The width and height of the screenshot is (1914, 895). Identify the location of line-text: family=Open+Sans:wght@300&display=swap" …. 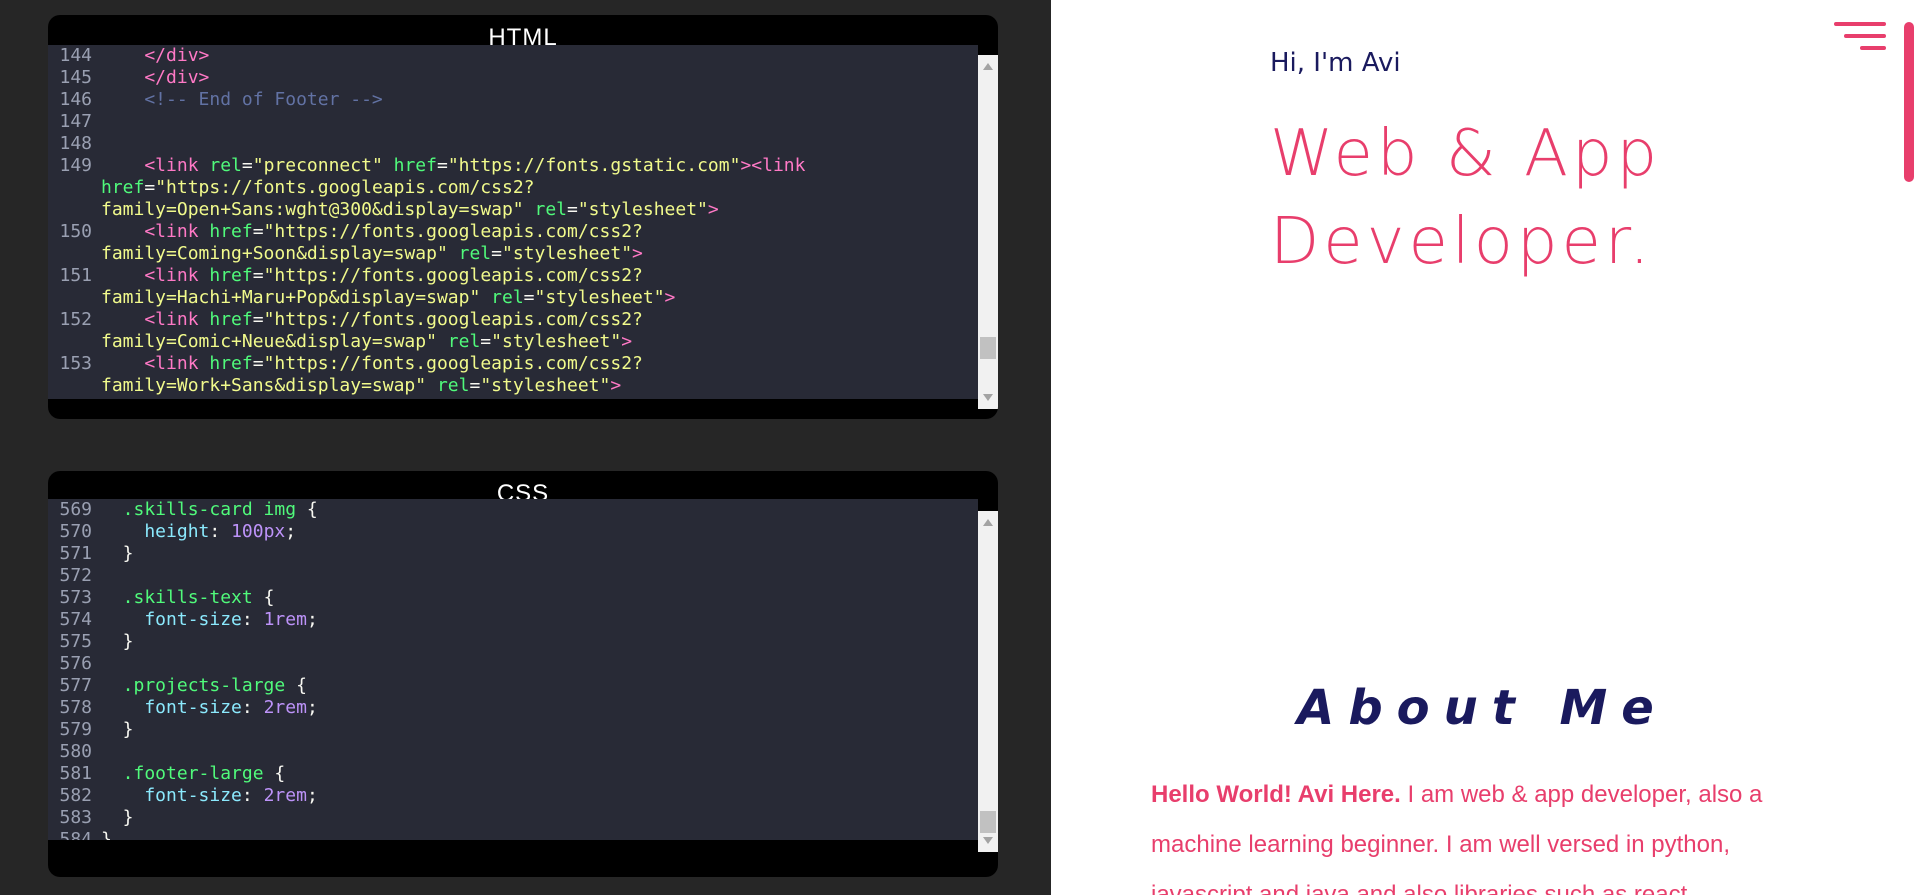
(410, 210).